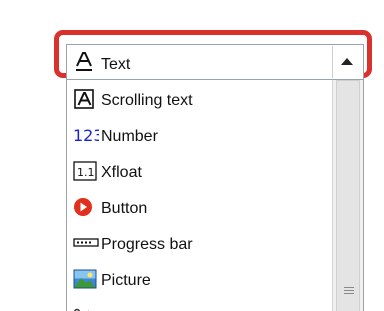  I want to click on picture-icon, so click(86, 279).